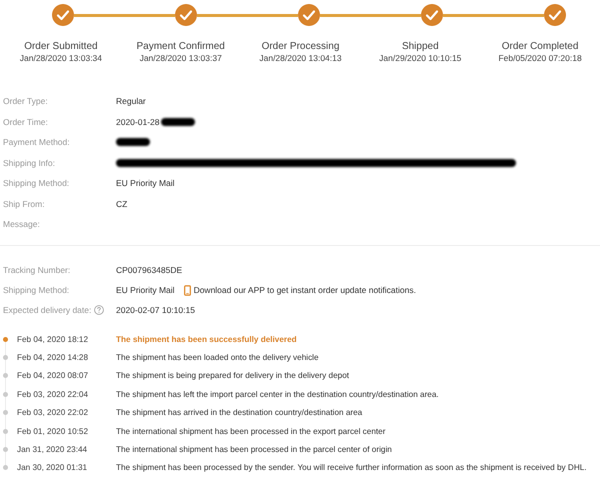 This screenshot has width=600, height=477. What do you see at coordinates (540, 58) in the screenshot?
I see `step-time: Feb/05/2020 07:20:18` at bounding box center [540, 58].